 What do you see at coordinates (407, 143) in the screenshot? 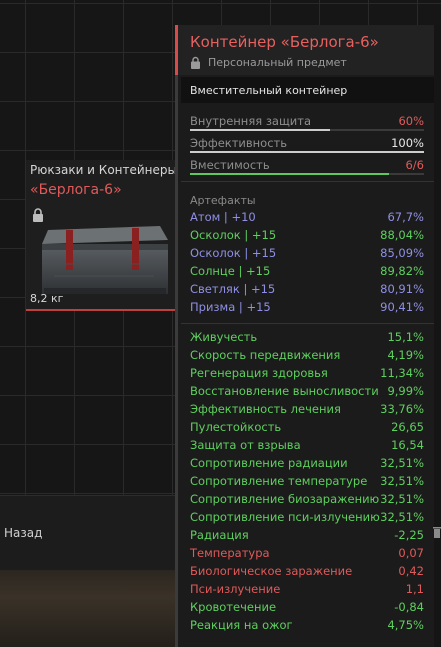
I see `stat-value: 100%` at bounding box center [407, 143].